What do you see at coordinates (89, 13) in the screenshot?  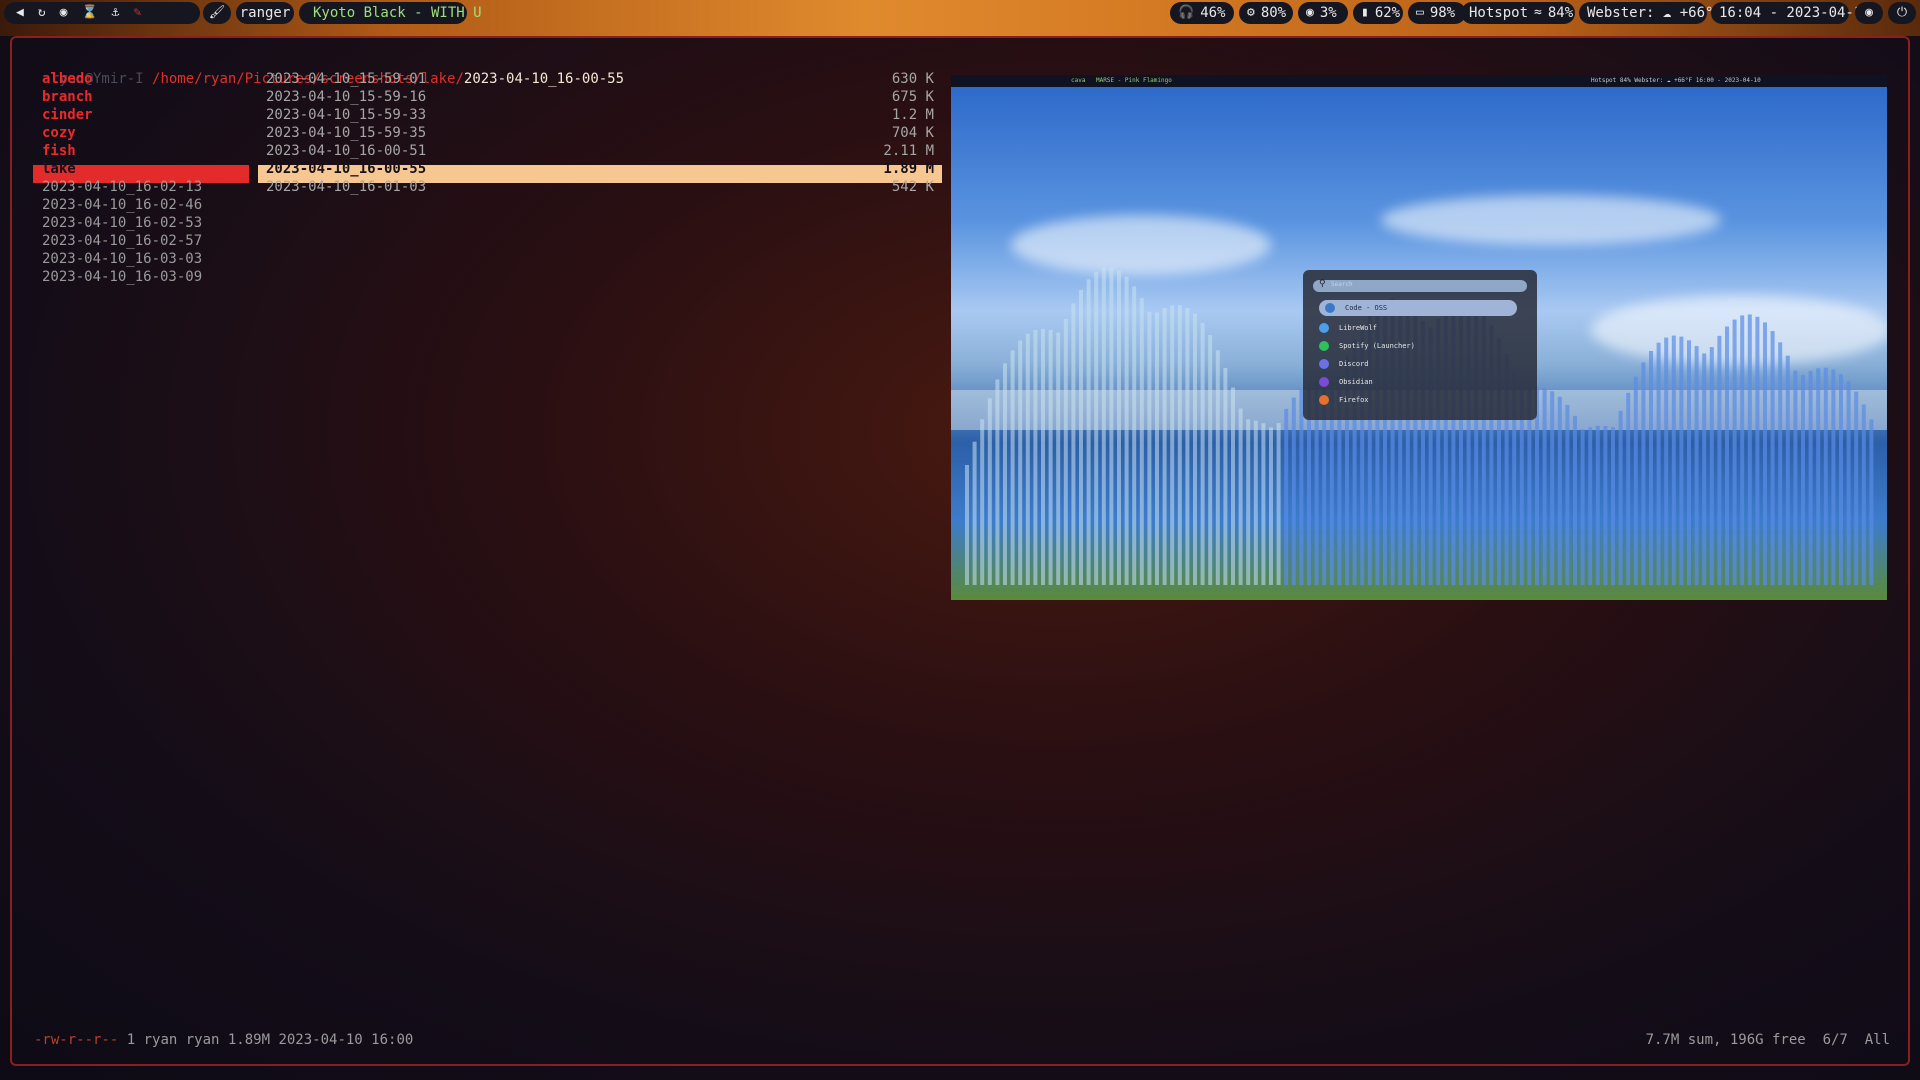 I see `hourglass-icon: ⌛` at bounding box center [89, 13].